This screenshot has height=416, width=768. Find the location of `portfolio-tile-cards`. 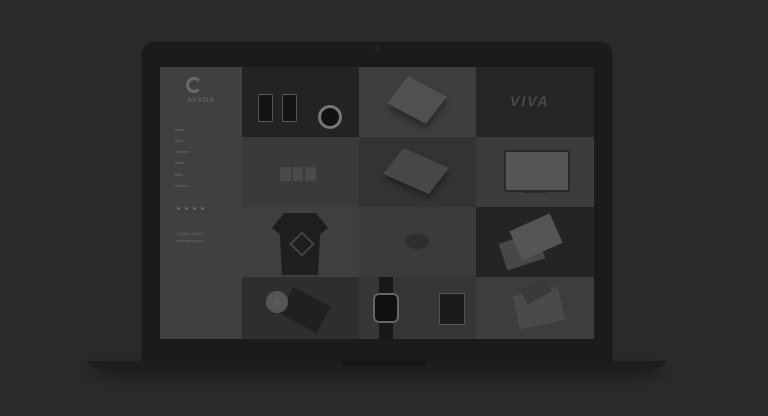

portfolio-tile-cards is located at coordinates (300, 172).